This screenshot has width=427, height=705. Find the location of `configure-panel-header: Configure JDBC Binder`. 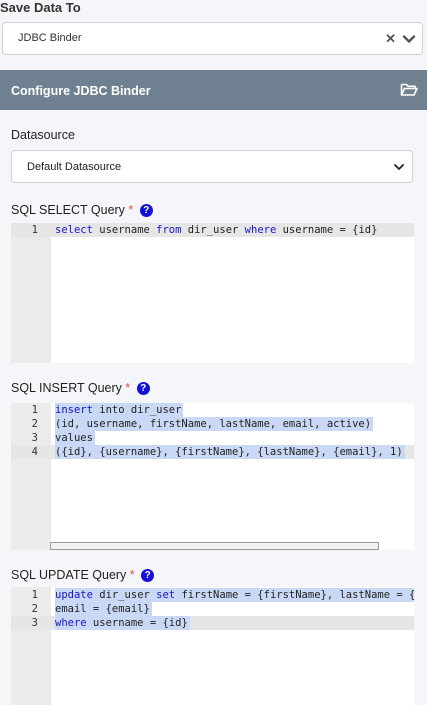

configure-panel-header: Configure JDBC Binder is located at coordinates (213, 90).